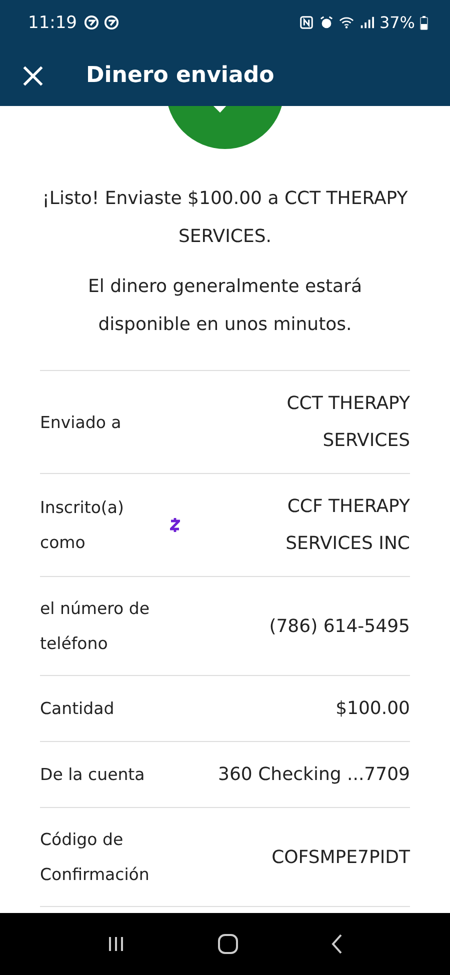 Image resolution: width=450 pixels, height=975 pixels. I want to click on signal-icon, so click(366, 22).